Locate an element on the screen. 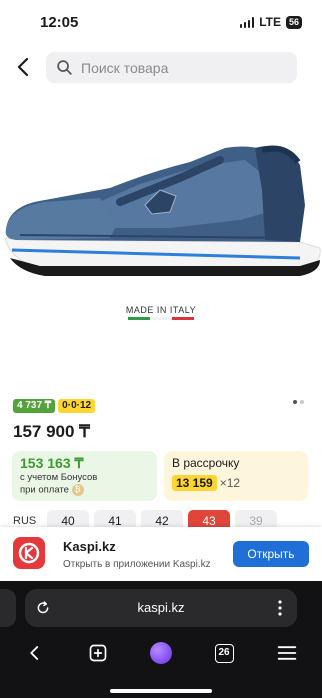  product-price: 157 900 ₸ is located at coordinates (51, 431).